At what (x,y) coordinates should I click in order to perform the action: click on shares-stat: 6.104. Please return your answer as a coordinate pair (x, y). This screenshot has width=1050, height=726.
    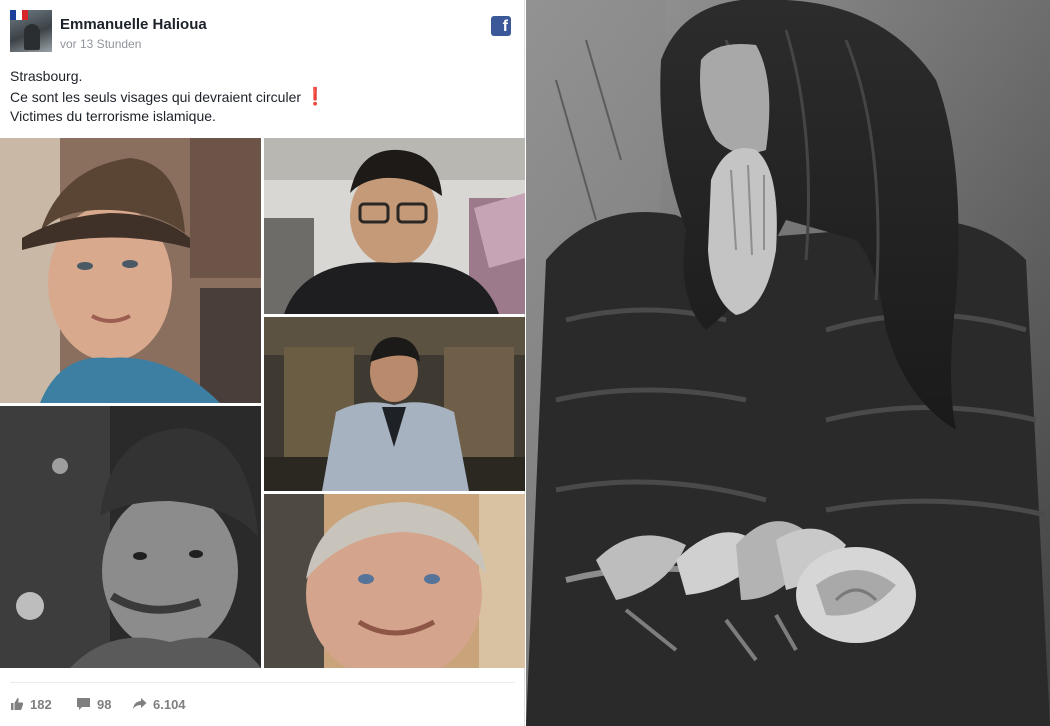
    Looking at the image, I should click on (159, 704).